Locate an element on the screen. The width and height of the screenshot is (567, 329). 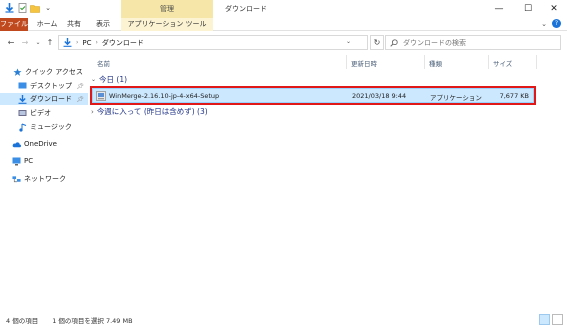
column-header-size: サイズ is located at coordinates (502, 63).